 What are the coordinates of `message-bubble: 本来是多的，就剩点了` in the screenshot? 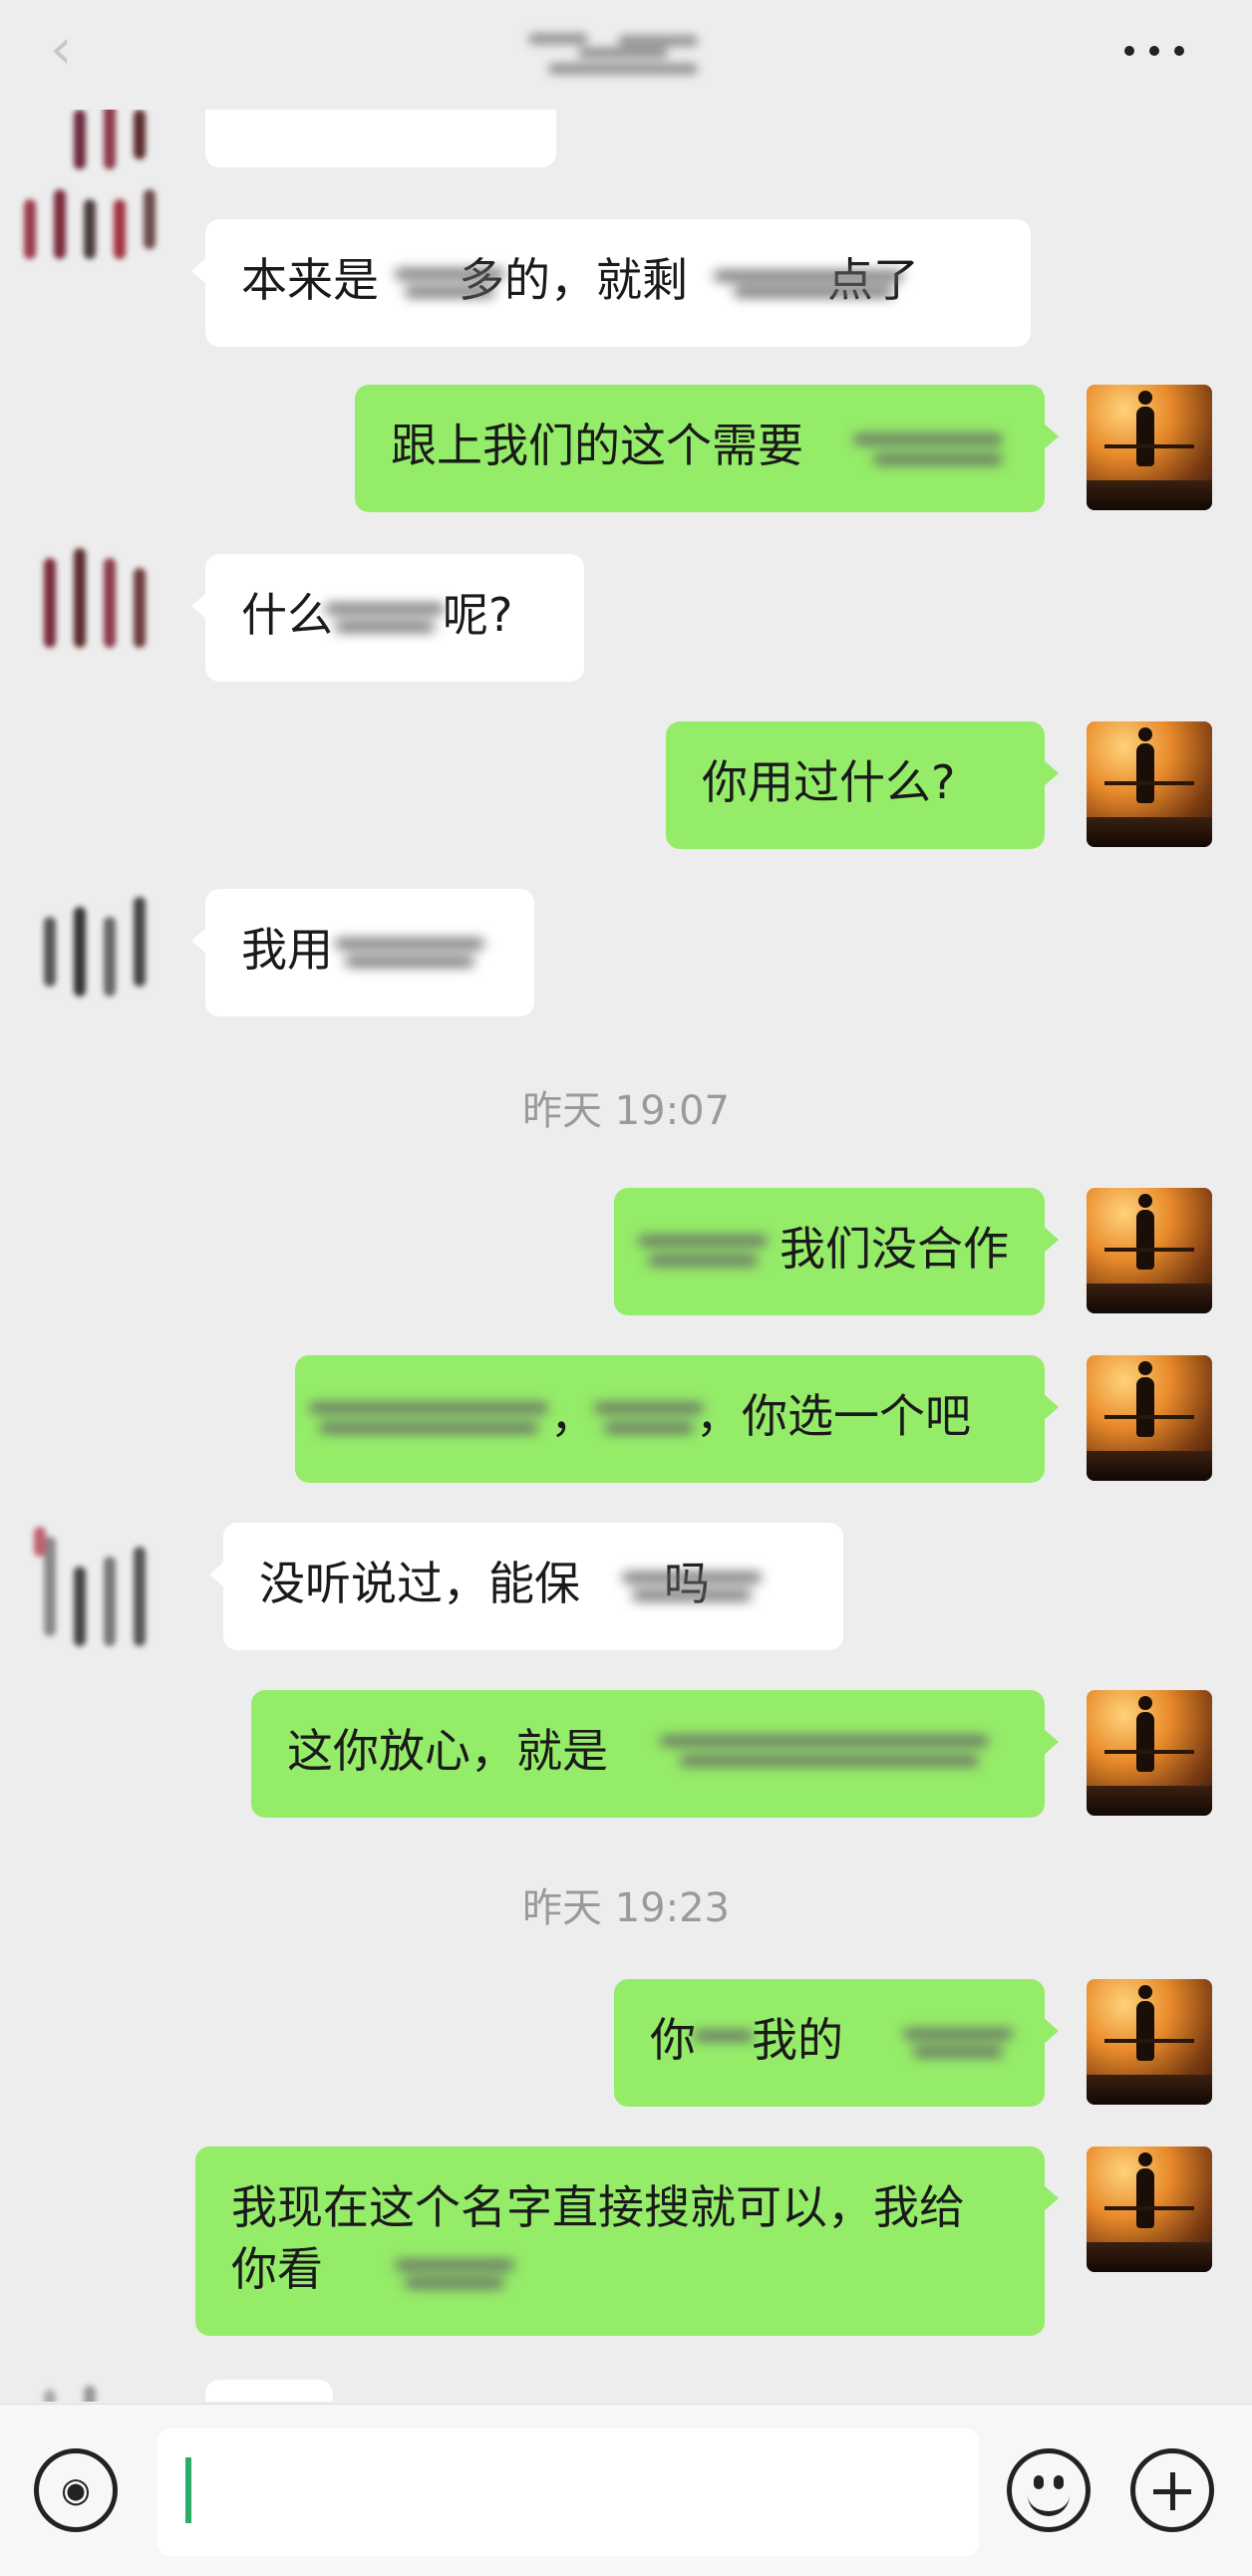 It's located at (611, 283).